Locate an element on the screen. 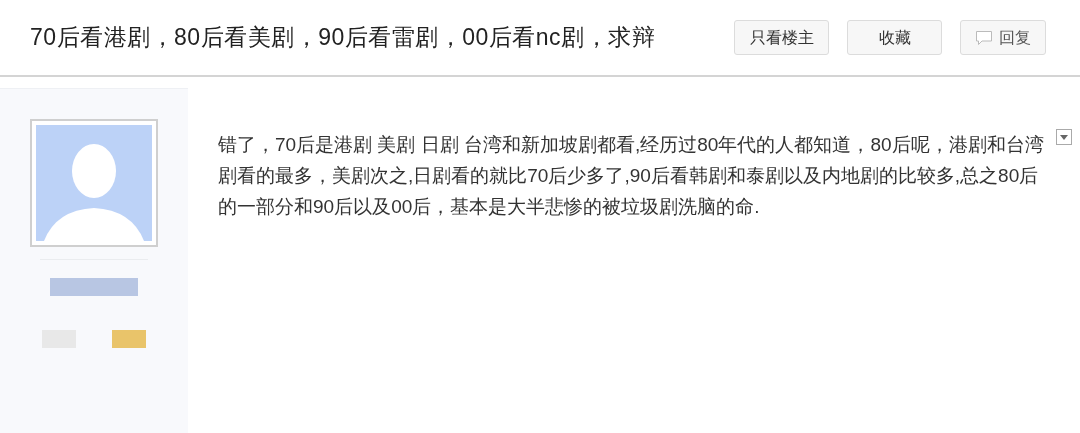 The image size is (1080, 433). speech-bubble-icon is located at coordinates (984, 37).